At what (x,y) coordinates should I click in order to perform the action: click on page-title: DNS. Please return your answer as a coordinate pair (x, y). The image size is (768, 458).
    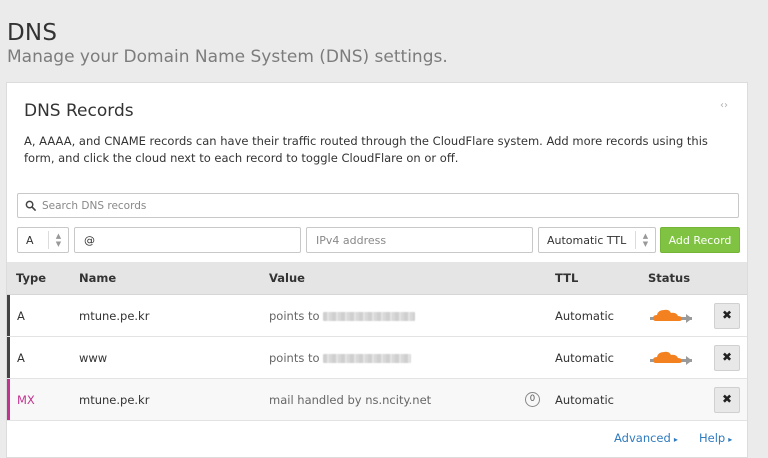
    Looking at the image, I should click on (32, 33).